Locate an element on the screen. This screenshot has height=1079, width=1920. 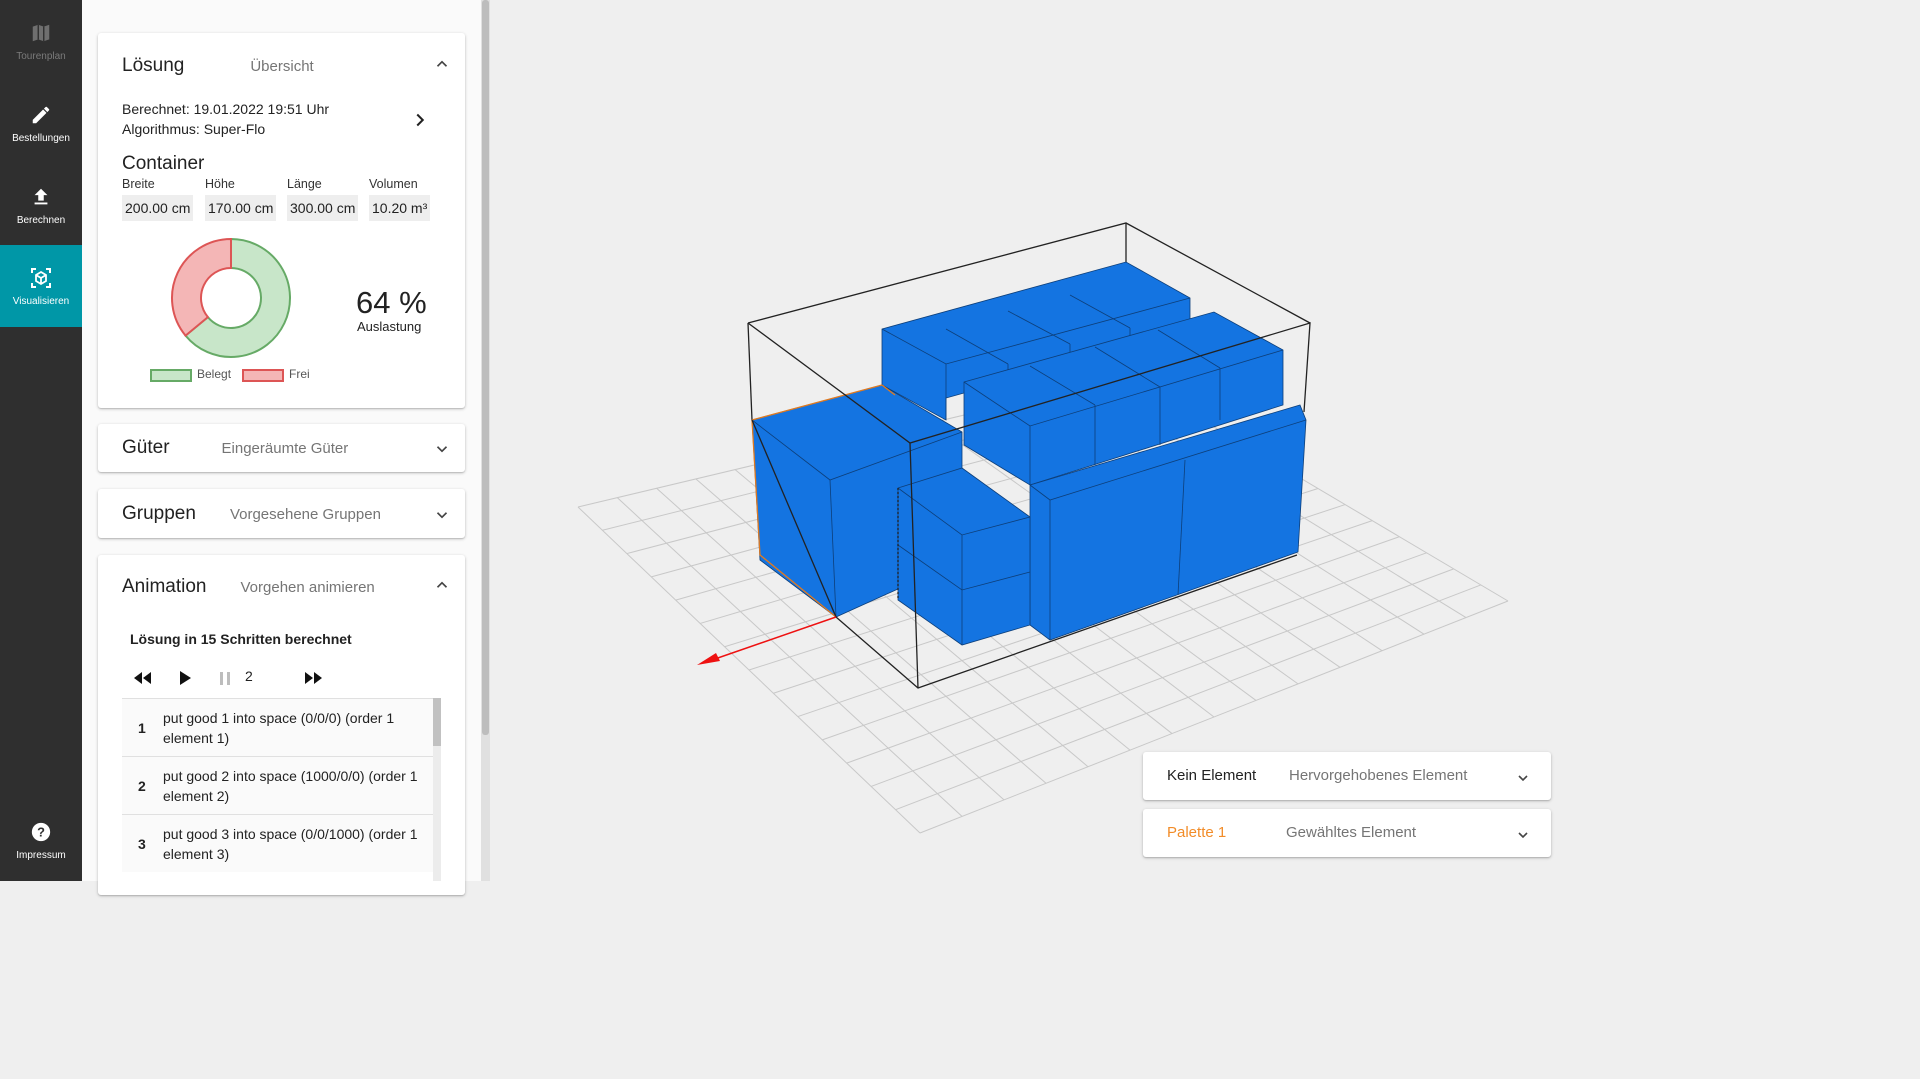
nav-visualisieren: Visualisieren is located at coordinates (41, 286).